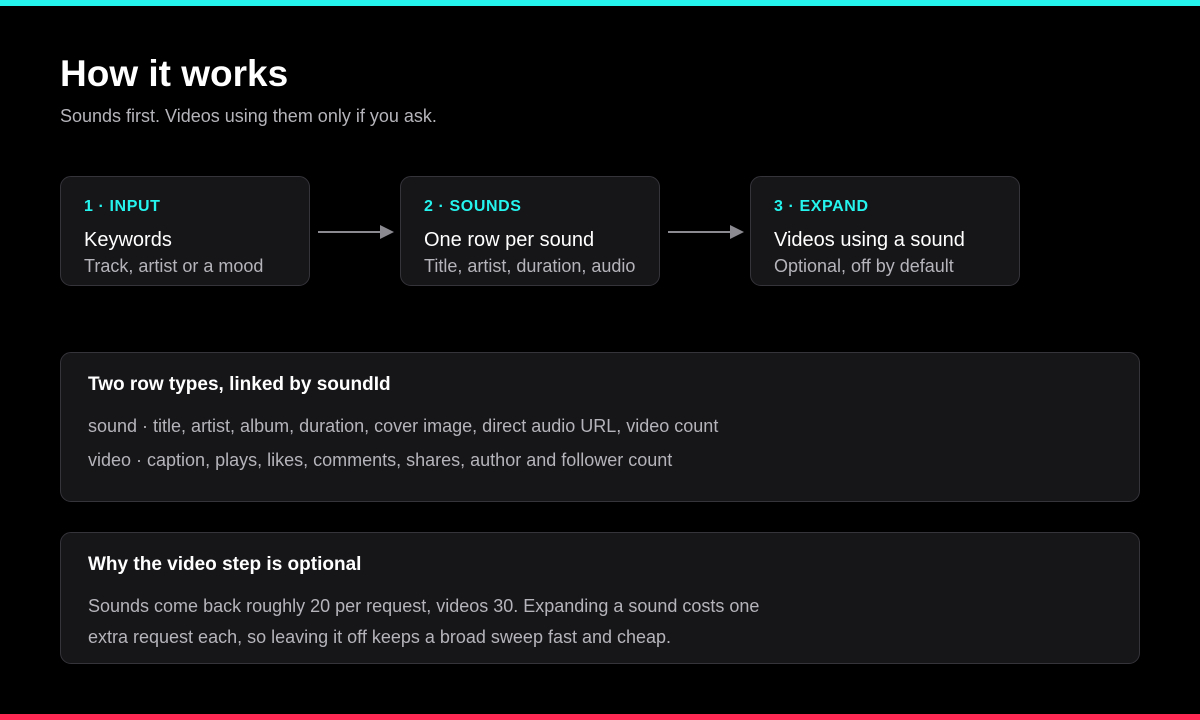  I want to click on step-title: Keywords, so click(128, 240).